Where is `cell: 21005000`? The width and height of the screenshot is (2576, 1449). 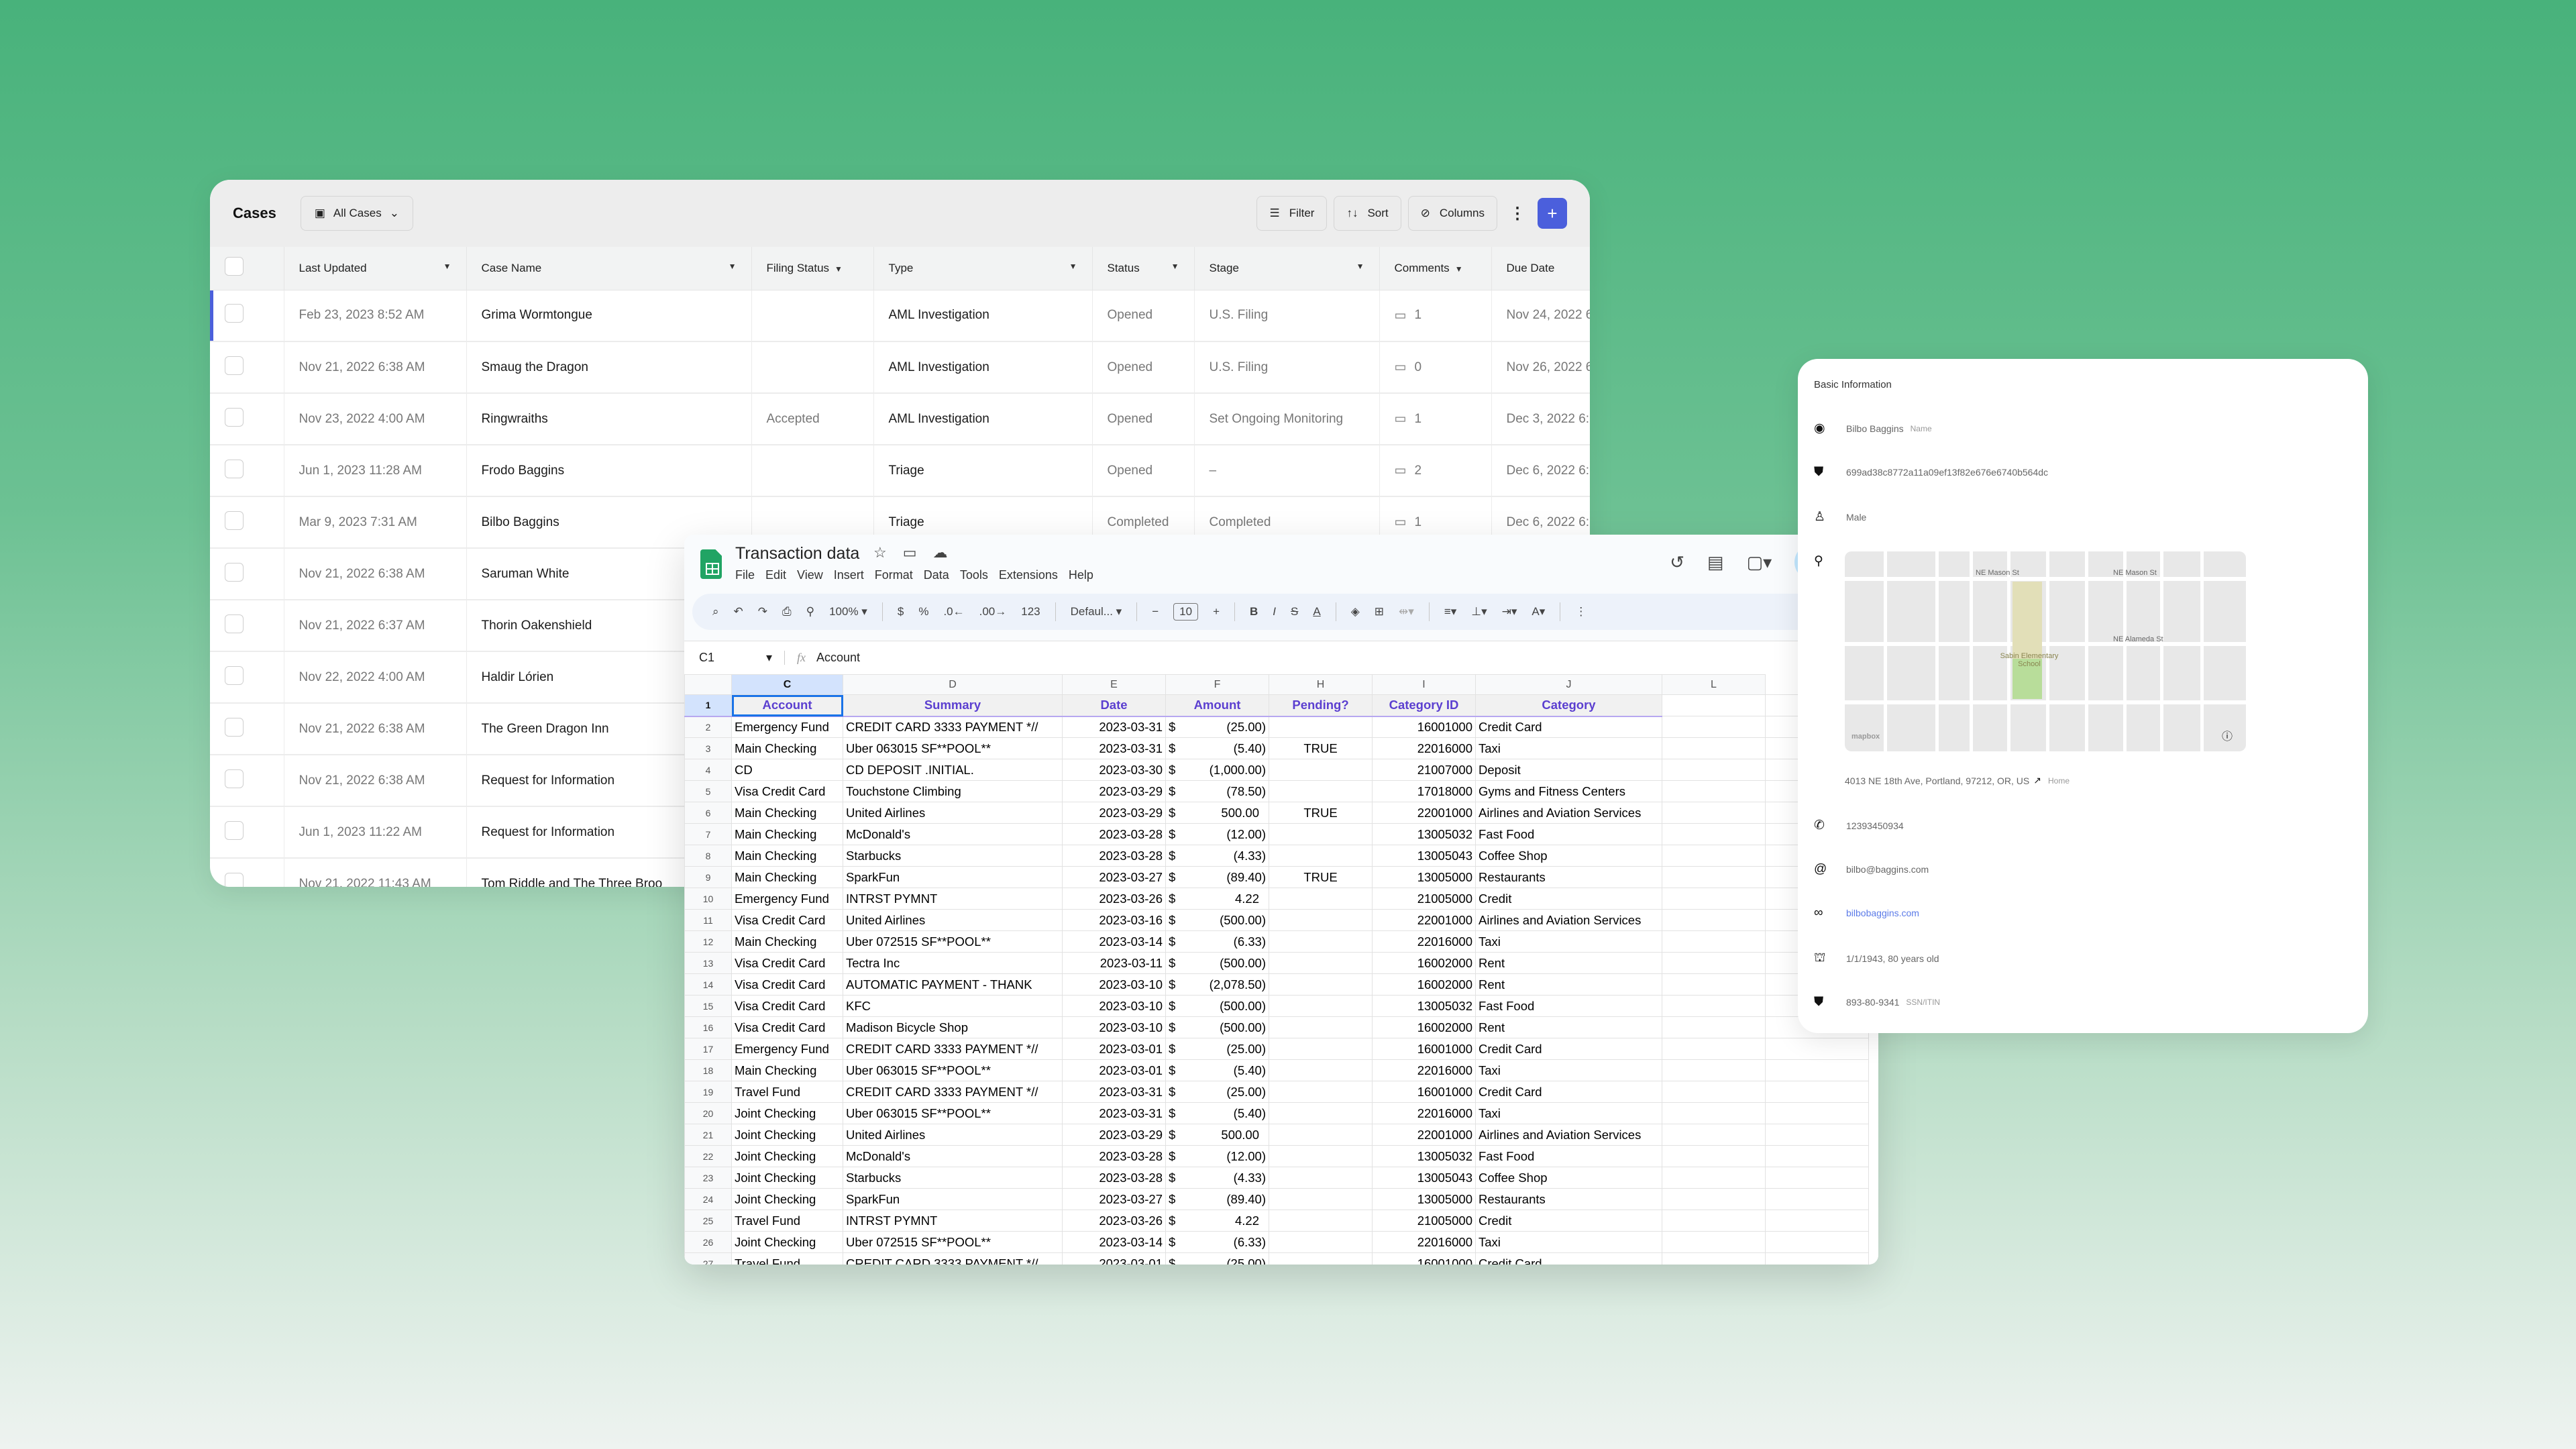 cell: 21005000 is located at coordinates (1424, 899).